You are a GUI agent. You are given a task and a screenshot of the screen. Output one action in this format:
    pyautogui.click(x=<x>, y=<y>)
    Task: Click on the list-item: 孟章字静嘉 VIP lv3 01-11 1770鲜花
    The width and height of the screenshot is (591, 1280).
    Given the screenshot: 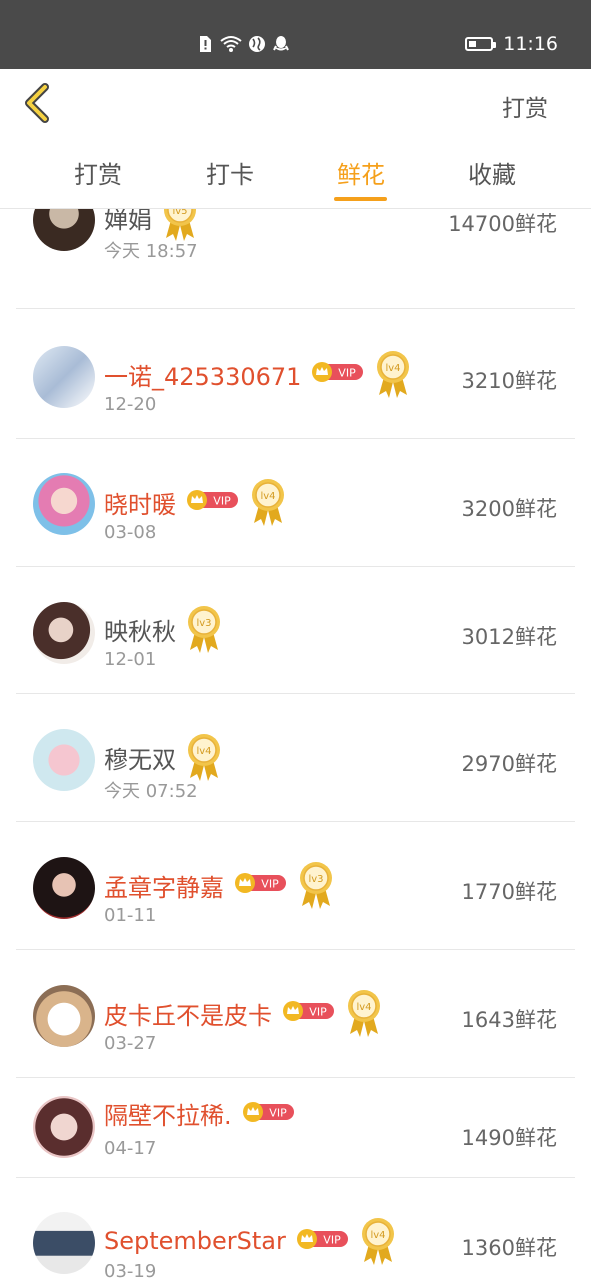 What is the action you would take?
    pyautogui.click(x=295, y=886)
    